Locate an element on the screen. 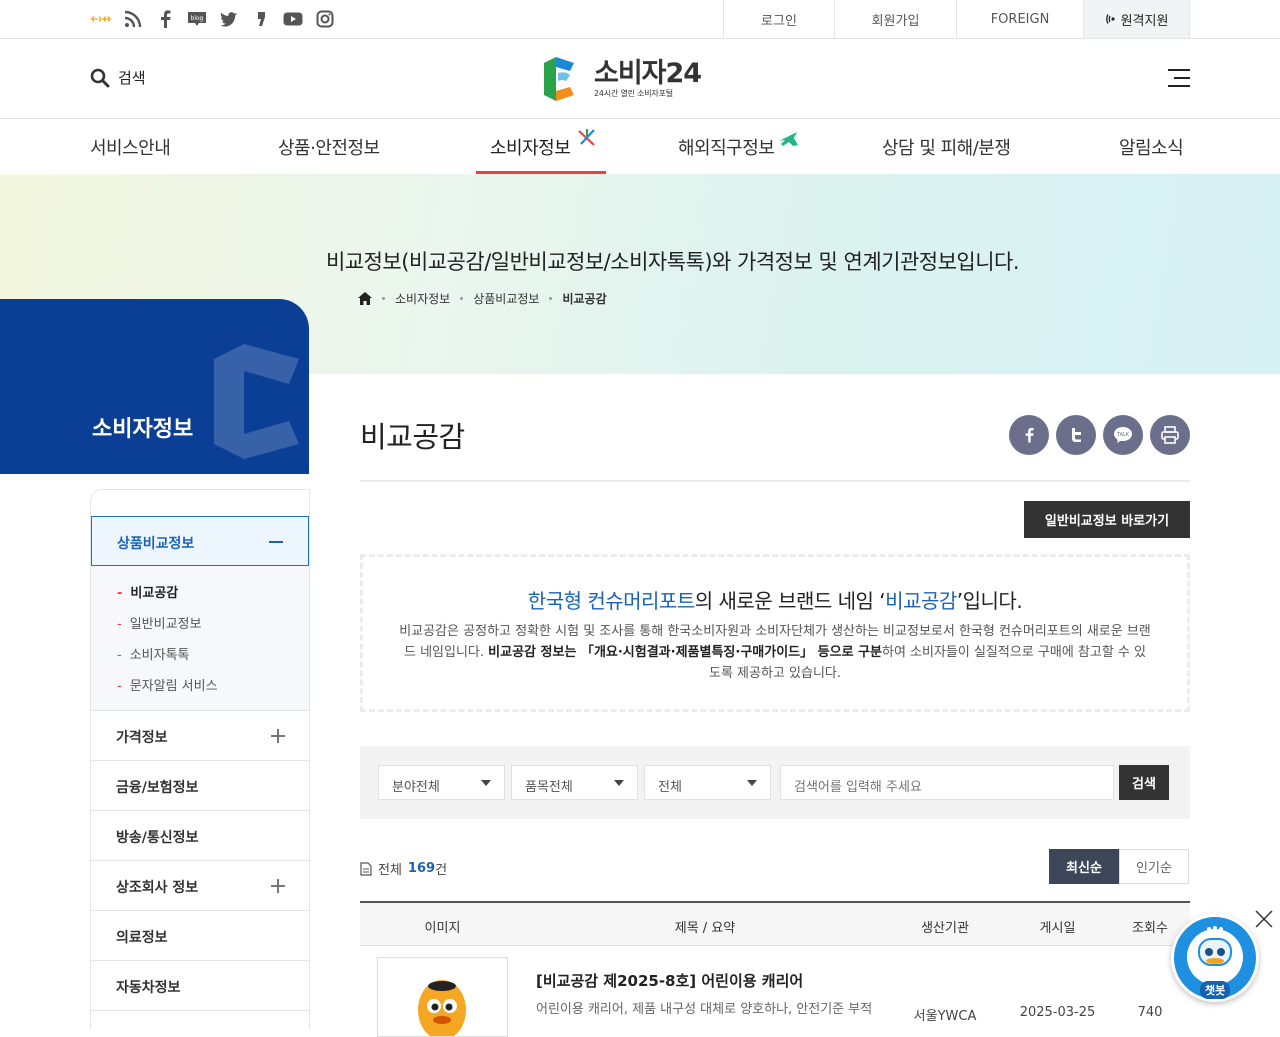  logo-subtitle: 24시간 열린 소비자포털 is located at coordinates (633, 93).